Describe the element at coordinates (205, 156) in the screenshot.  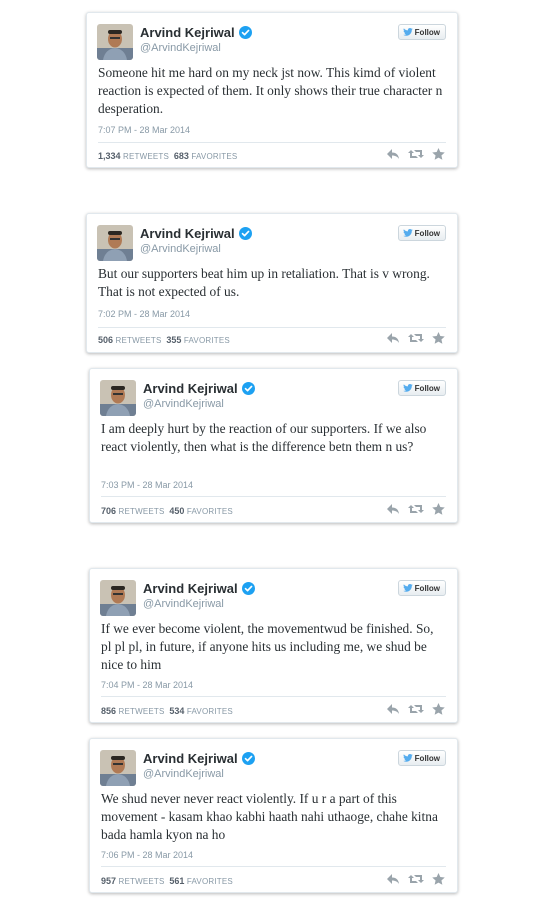
I see `favorites-stat: 683 FAVORITES` at that location.